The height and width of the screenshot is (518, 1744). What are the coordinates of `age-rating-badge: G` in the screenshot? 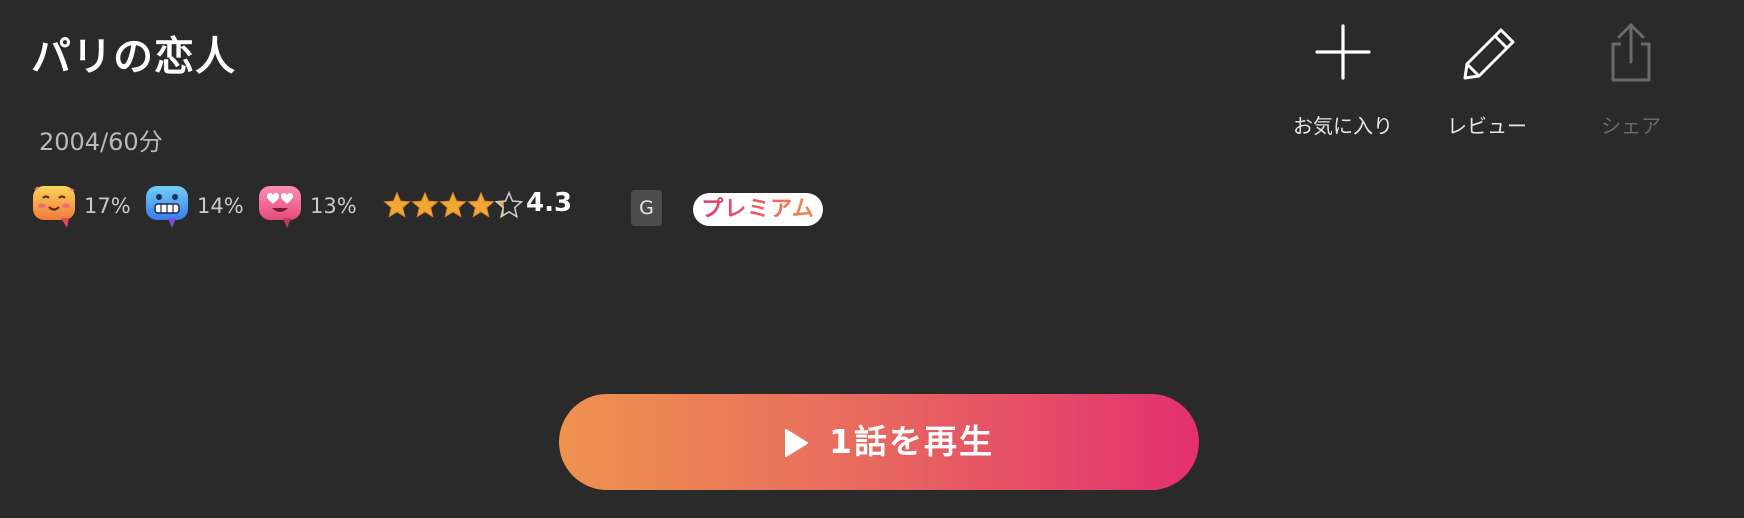 It's located at (646, 208).